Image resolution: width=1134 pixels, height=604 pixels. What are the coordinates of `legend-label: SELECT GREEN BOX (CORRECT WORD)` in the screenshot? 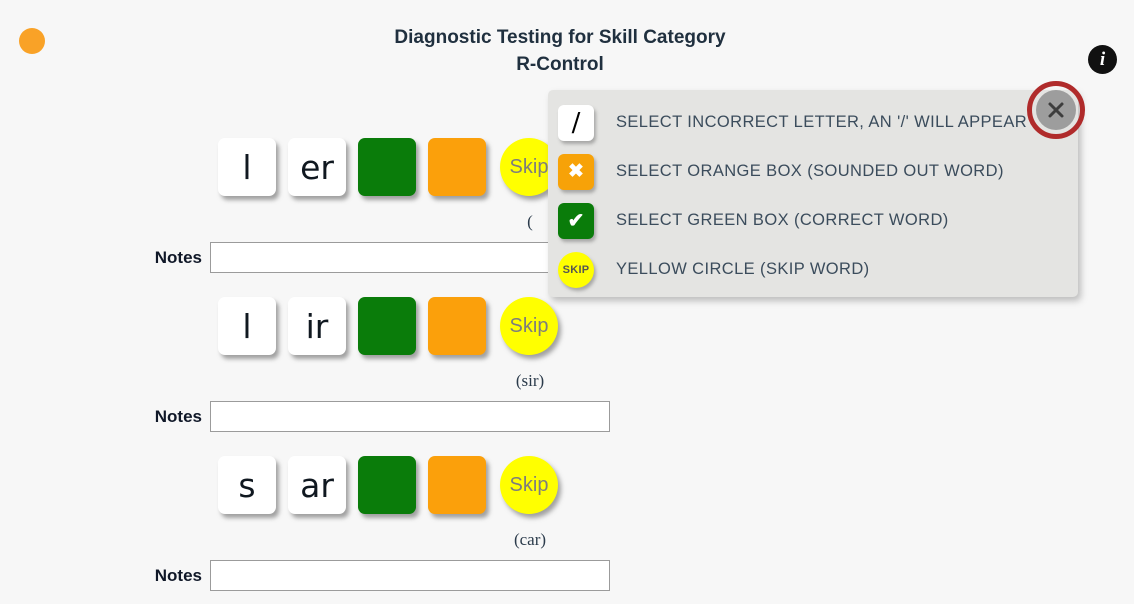 It's located at (782, 220).